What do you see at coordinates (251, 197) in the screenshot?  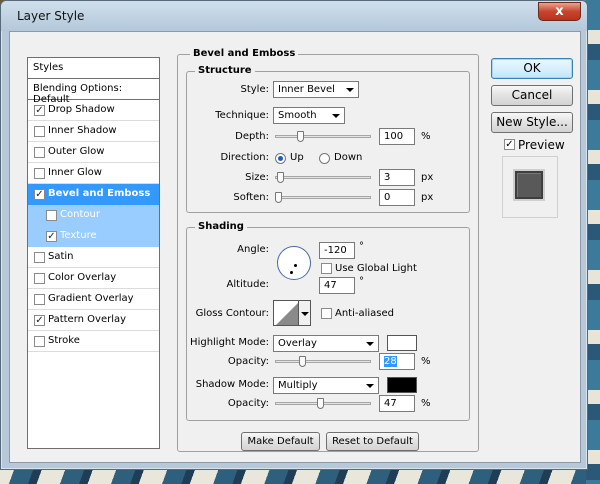 I see `soften-label: Soften:` at bounding box center [251, 197].